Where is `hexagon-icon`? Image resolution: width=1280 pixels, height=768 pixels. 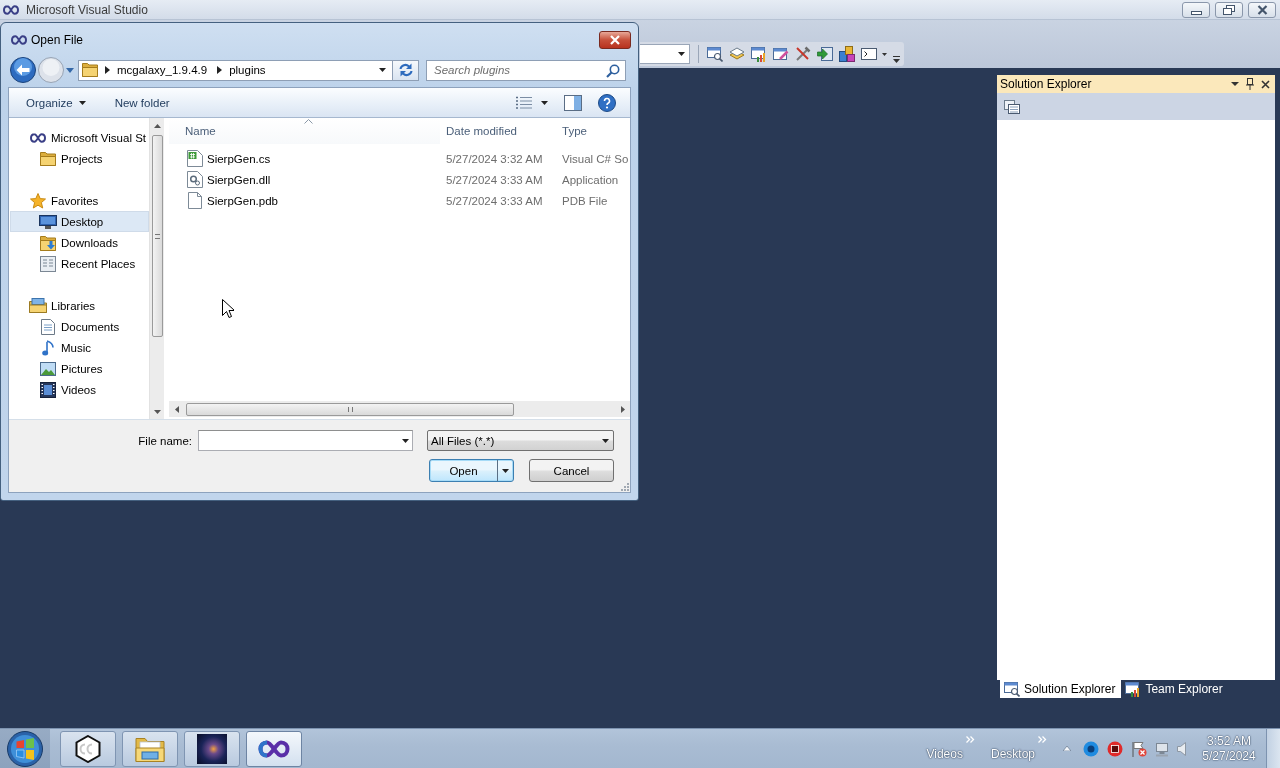
hexagon-icon is located at coordinates (88, 748).